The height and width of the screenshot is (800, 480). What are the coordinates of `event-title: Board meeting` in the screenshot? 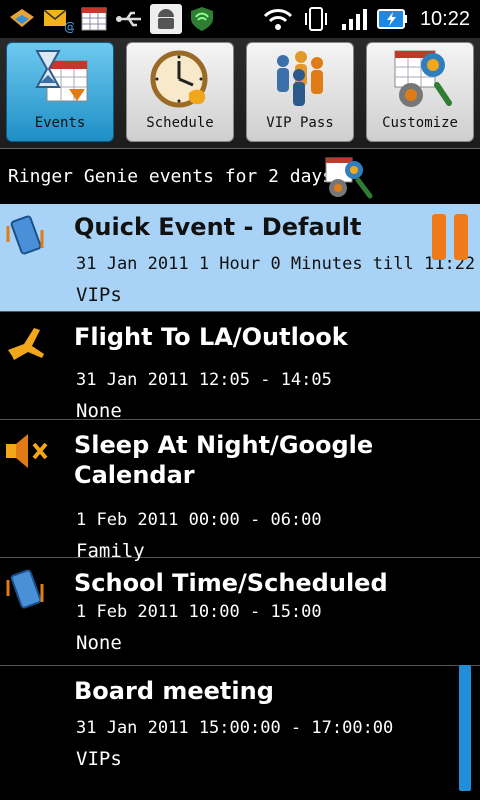 It's located at (174, 691).